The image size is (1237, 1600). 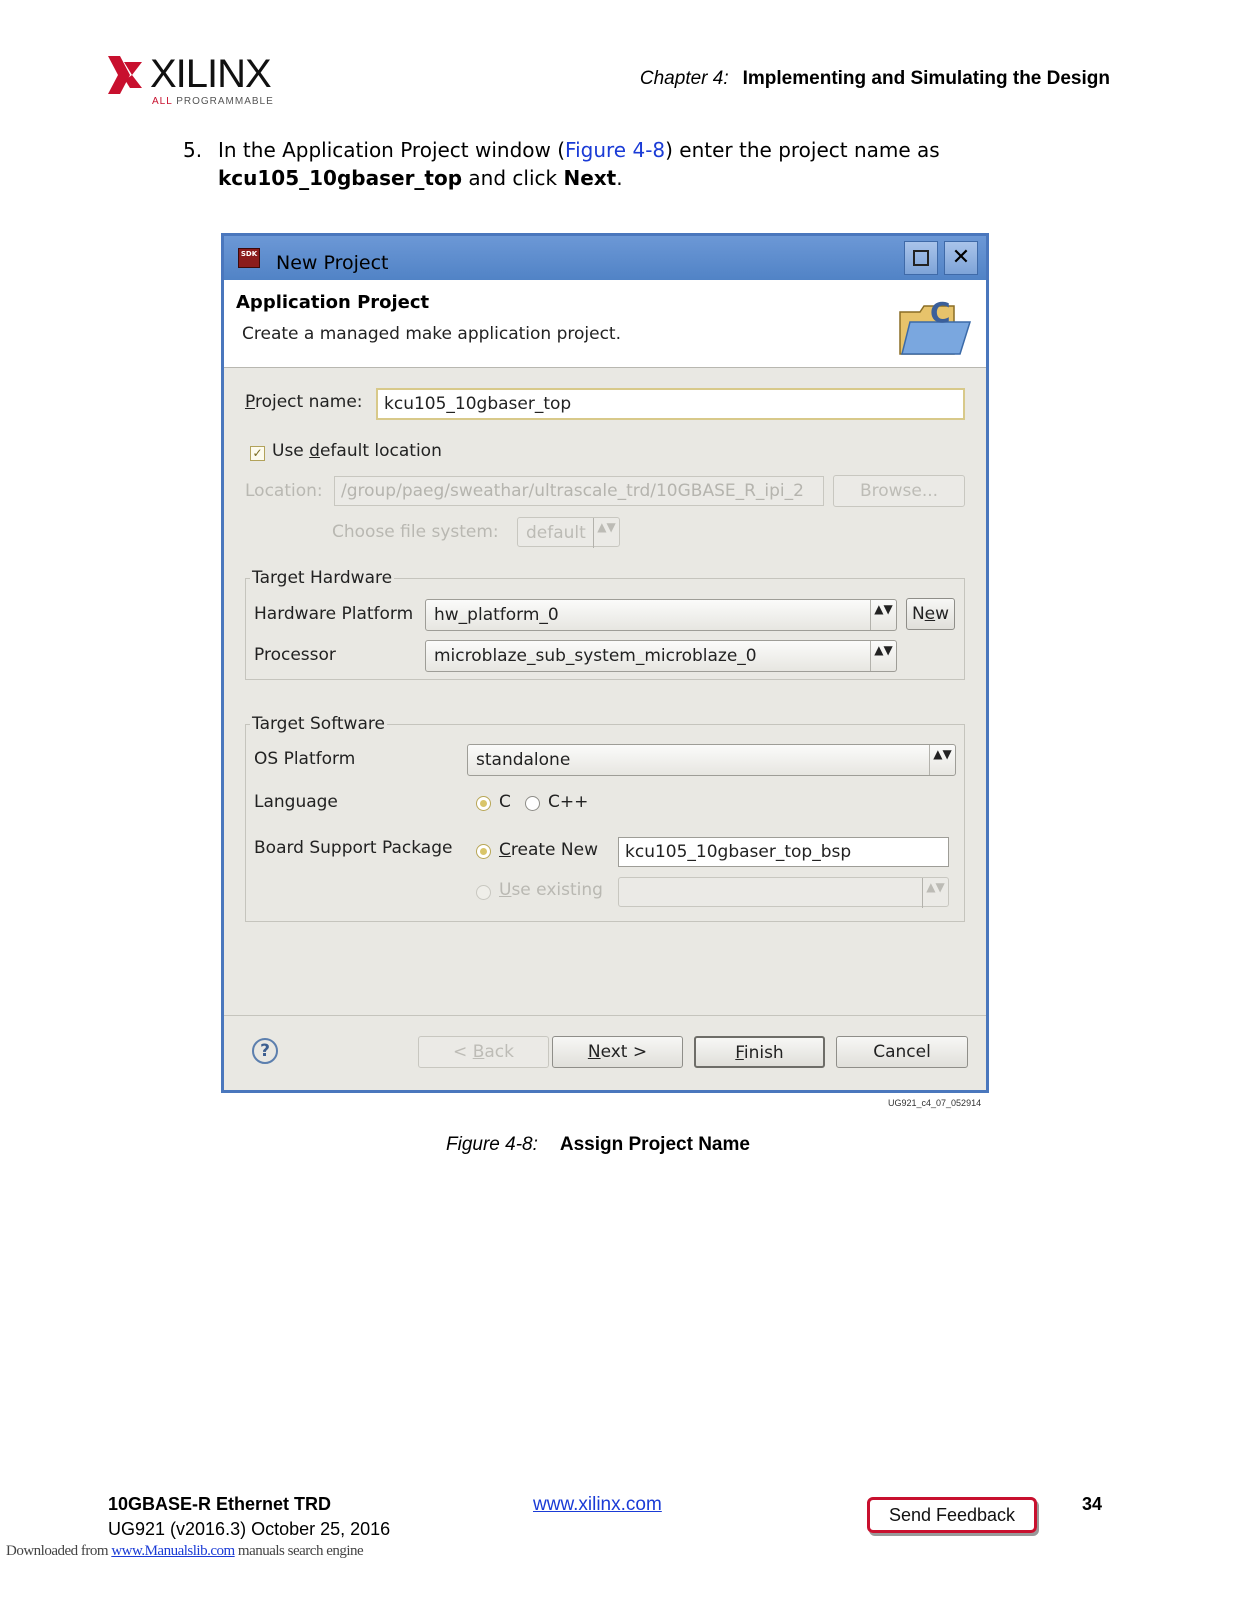 I want to click on bsp-create-new-label: Create New, so click(x=548, y=850).